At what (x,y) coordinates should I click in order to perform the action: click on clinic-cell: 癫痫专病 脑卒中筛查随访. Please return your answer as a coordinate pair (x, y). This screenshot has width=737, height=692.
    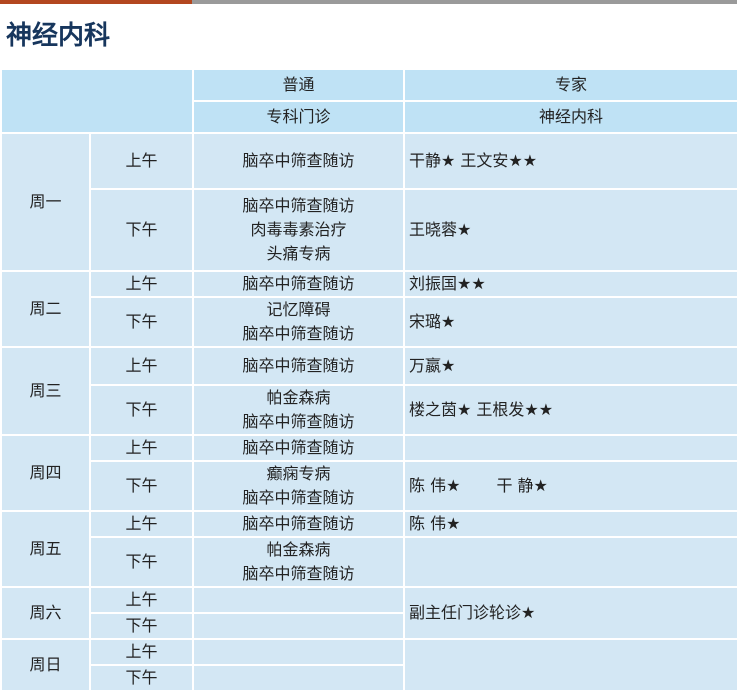
    Looking at the image, I should click on (298, 486).